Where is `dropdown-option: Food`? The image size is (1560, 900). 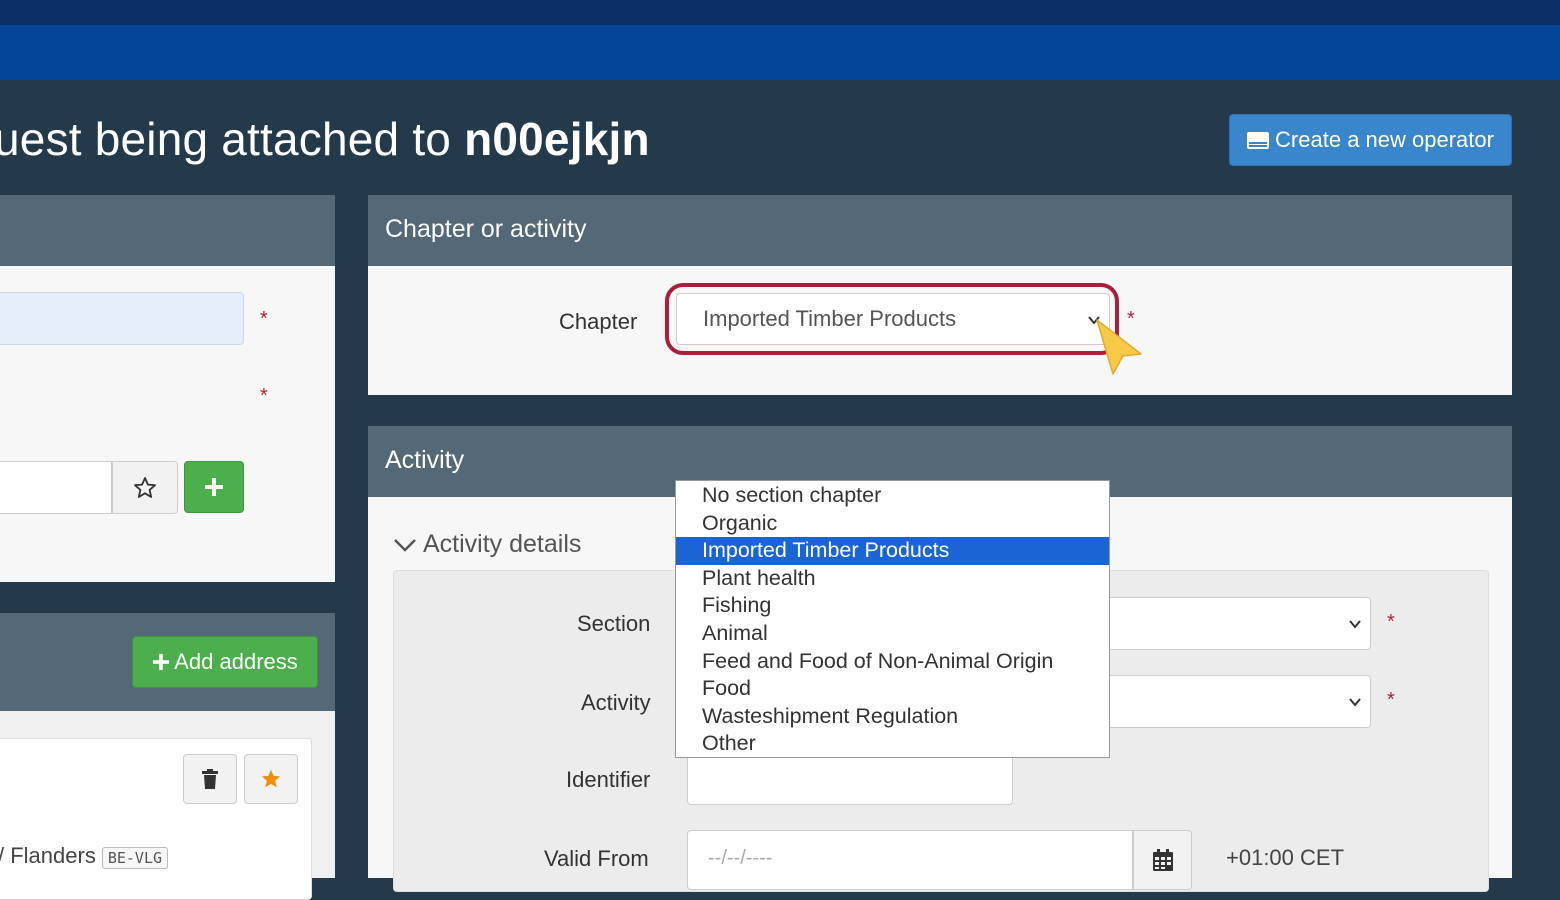
dropdown-option: Food is located at coordinates (892, 689).